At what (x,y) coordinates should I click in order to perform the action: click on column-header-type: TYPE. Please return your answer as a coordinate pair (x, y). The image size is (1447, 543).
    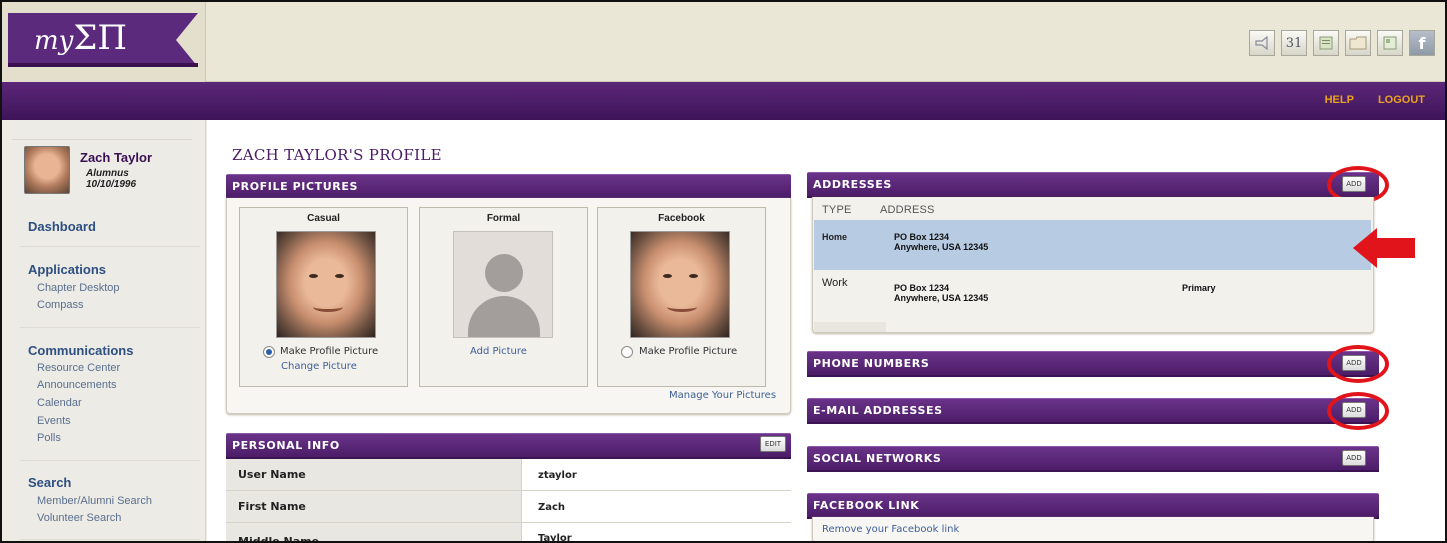
    Looking at the image, I should click on (837, 210).